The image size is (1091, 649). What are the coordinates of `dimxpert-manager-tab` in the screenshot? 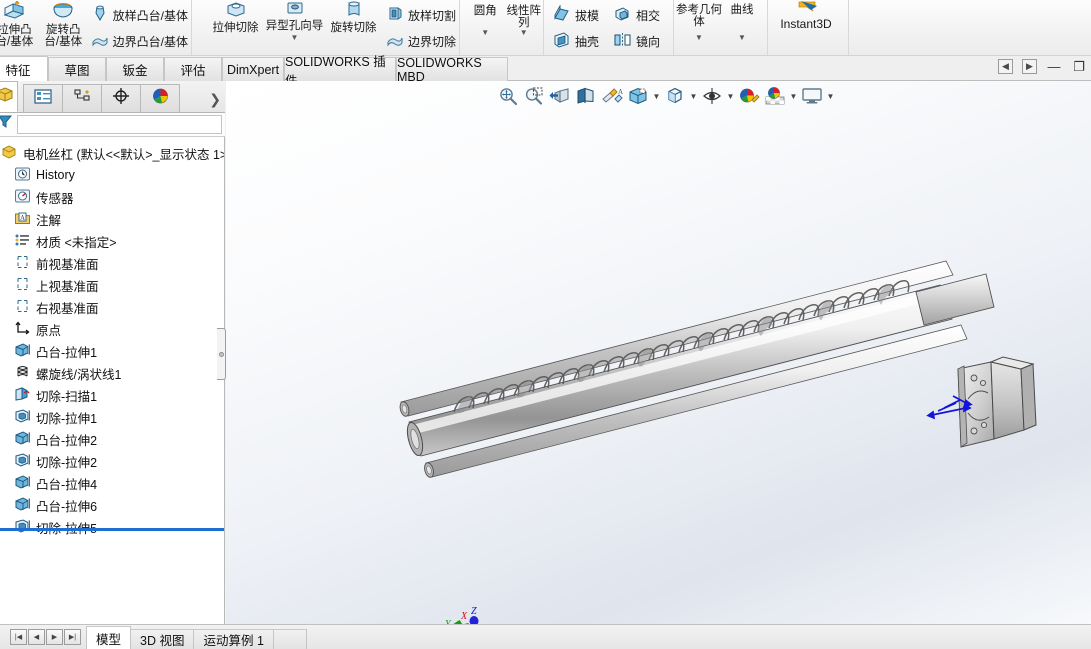 It's located at (121, 98).